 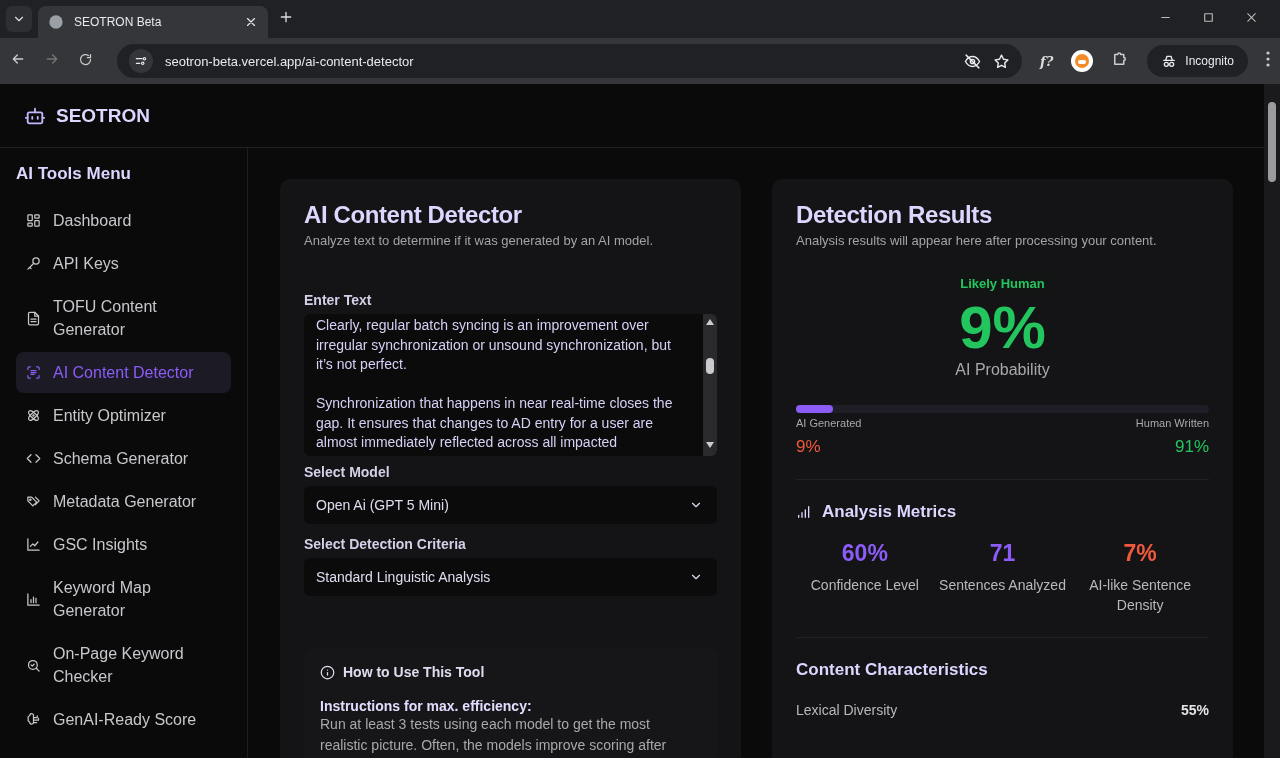 I want to click on page-scrollbar, so click(x=1272, y=421).